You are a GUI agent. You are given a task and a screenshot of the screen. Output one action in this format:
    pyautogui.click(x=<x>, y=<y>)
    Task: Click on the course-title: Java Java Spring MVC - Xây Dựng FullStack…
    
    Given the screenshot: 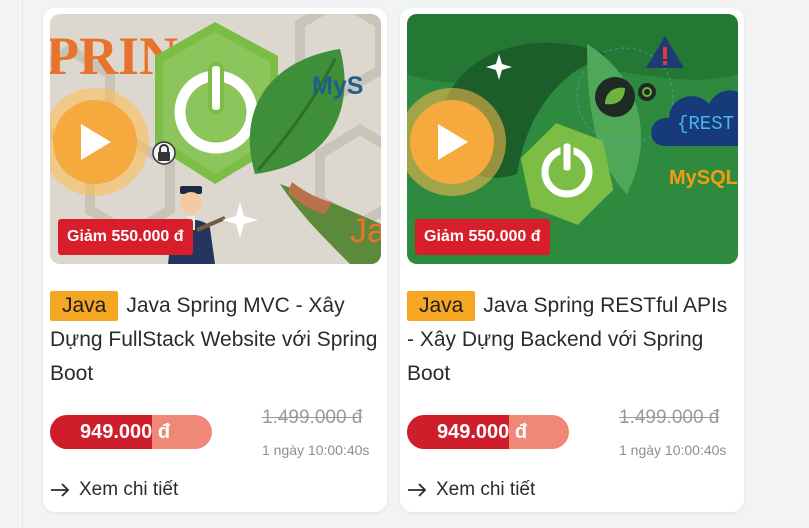 What is the action you would take?
    pyautogui.click(x=216, y=340)
    